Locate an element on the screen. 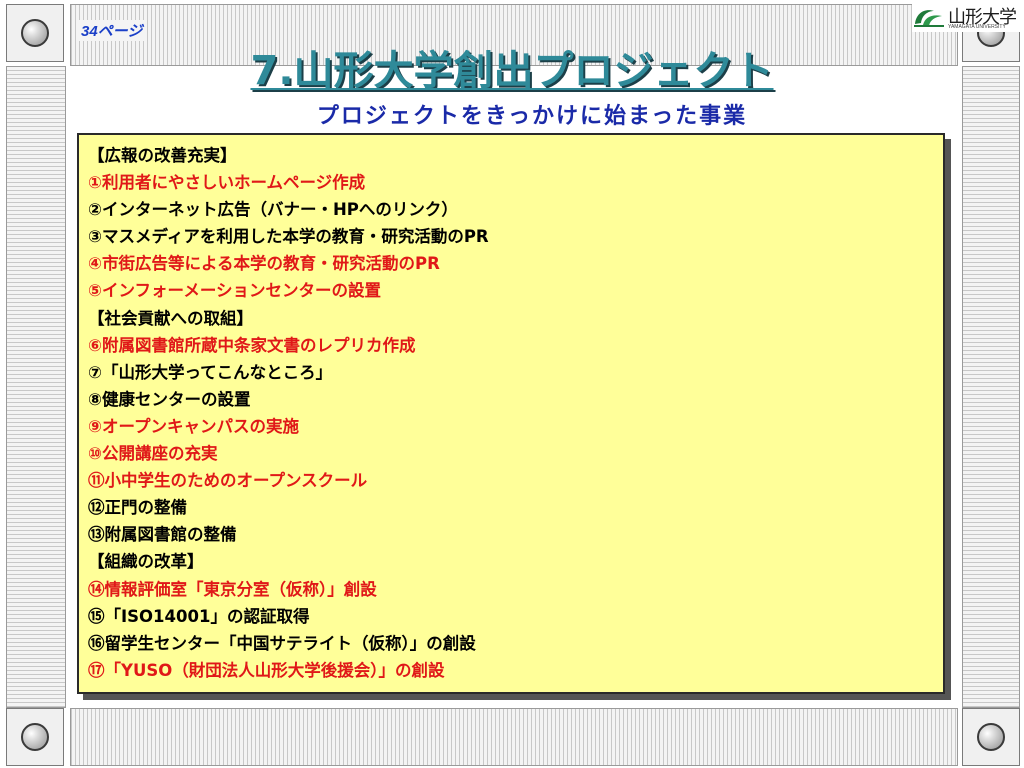  list-item: 【組織の改革】 is located at coordinates (146, 562).